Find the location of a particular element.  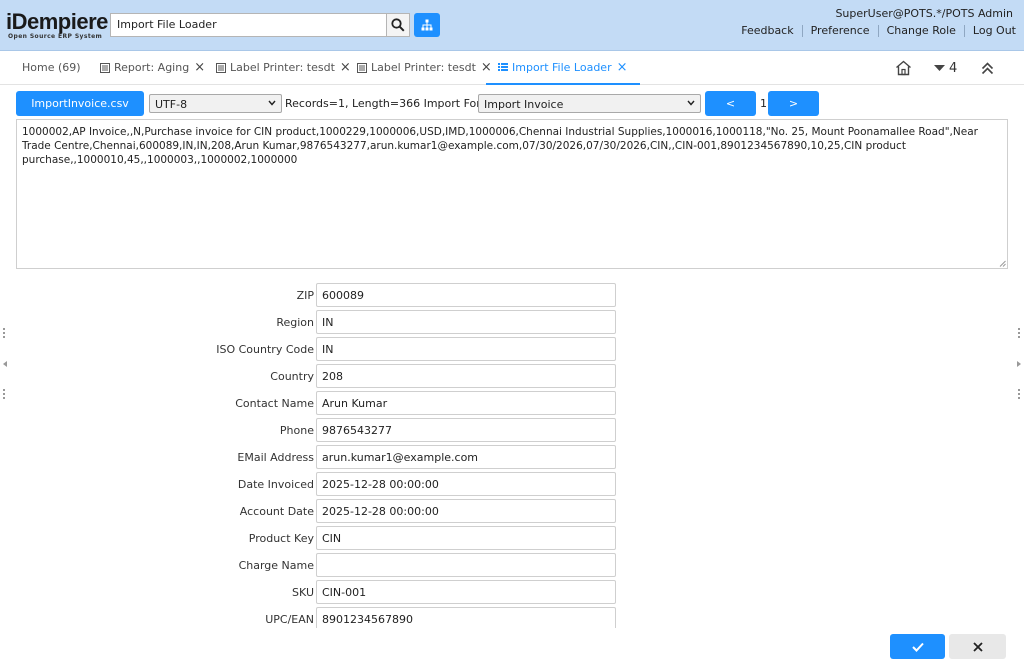

field-email: EMail Address arun.kumar1@example.com is located at coordinates (316, 457).